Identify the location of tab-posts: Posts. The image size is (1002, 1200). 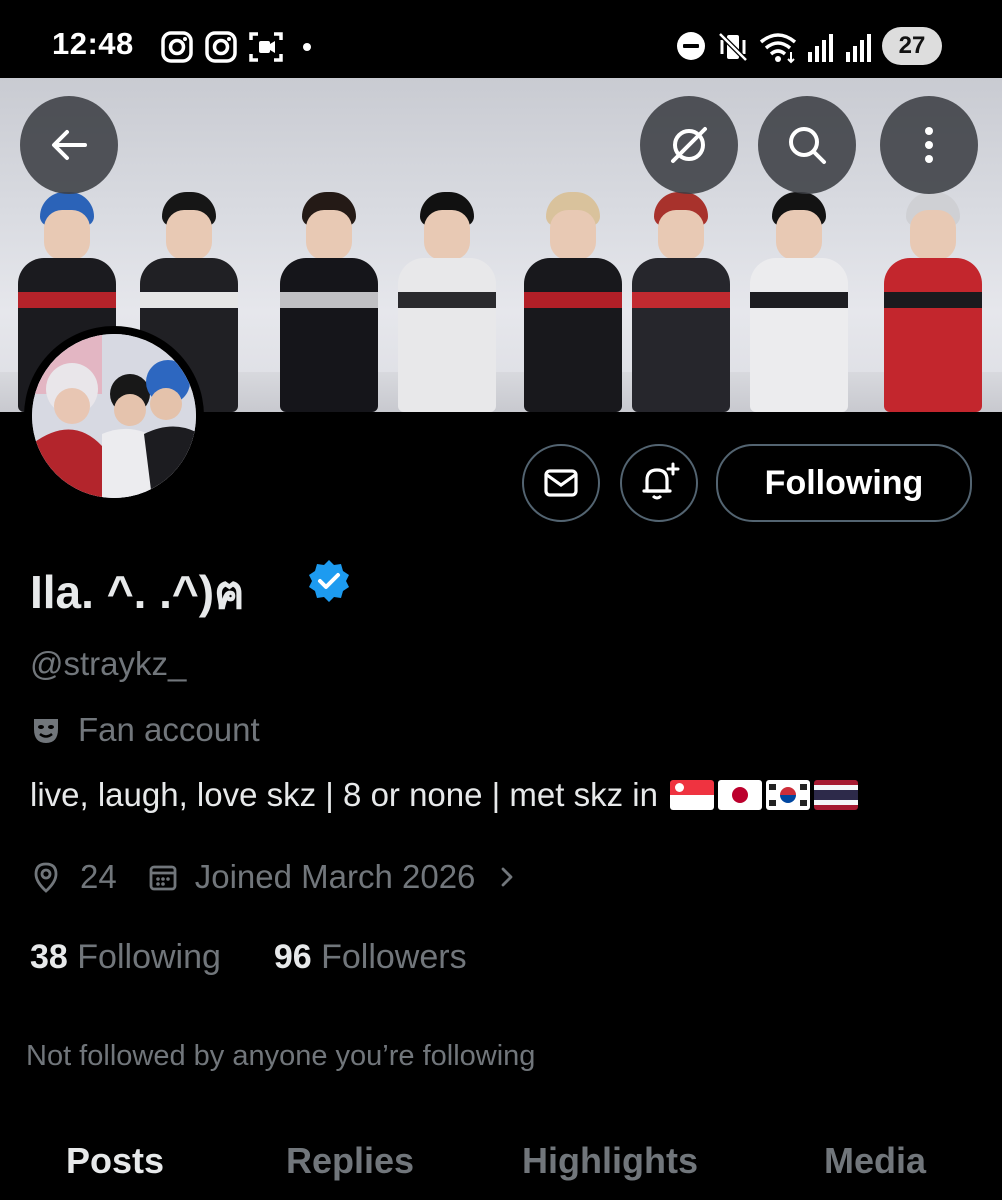
(115, 1161).